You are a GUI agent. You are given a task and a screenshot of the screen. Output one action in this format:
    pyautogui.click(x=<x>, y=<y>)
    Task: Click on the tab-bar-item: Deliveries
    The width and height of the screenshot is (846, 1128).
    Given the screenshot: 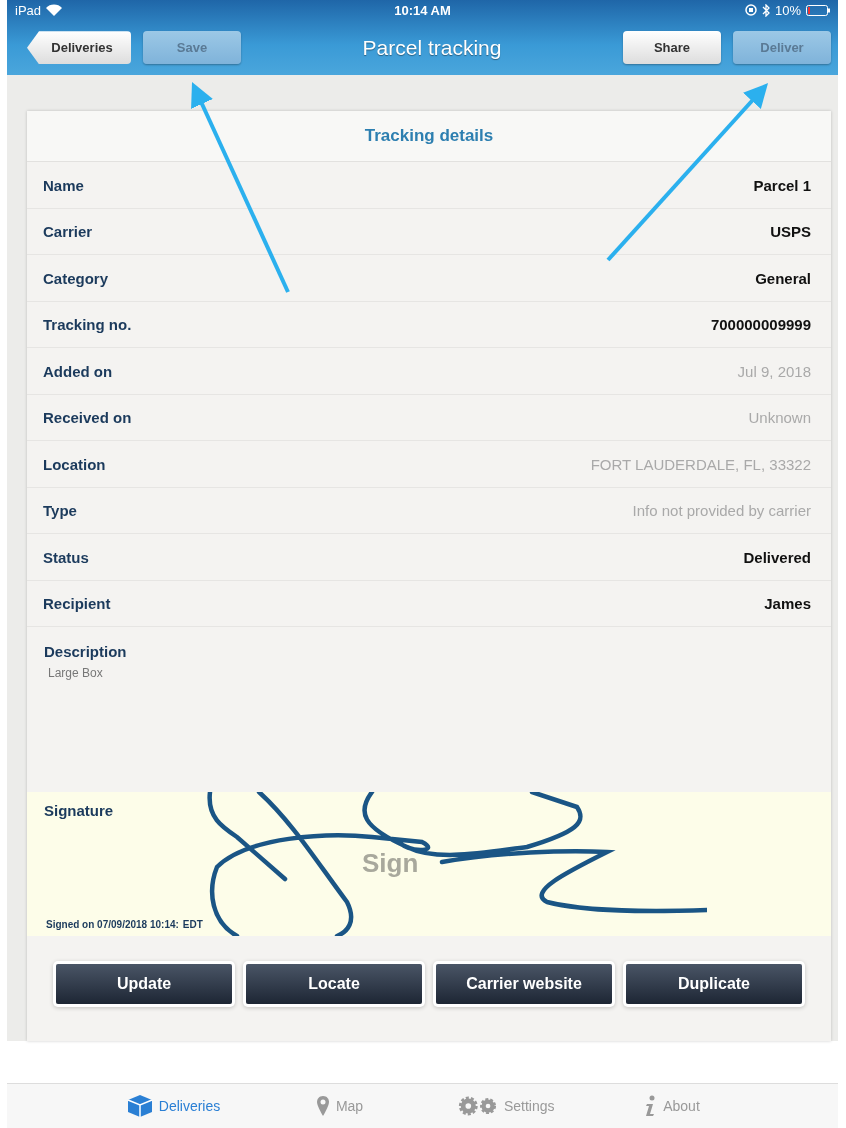 What is the action you would take?
    pyautogui.click(x=173, y=1106)
    